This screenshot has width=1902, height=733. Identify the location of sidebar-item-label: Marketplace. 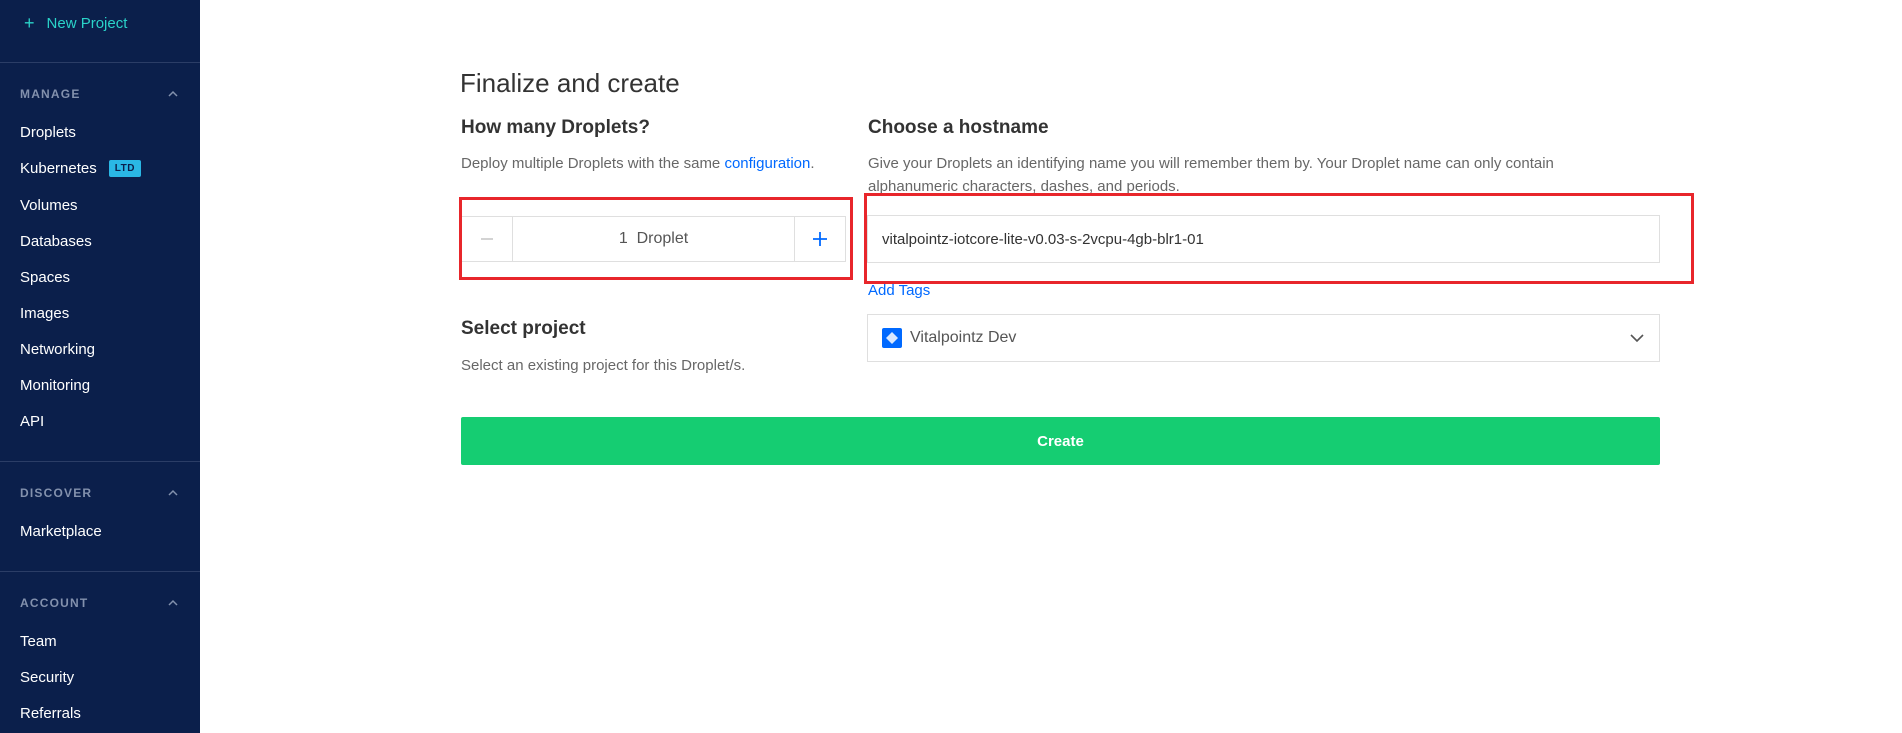
(61, 531).